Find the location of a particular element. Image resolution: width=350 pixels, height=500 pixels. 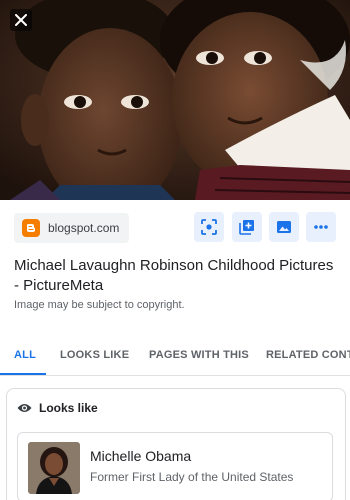

eye-icon is located at coordinates (24, 408).